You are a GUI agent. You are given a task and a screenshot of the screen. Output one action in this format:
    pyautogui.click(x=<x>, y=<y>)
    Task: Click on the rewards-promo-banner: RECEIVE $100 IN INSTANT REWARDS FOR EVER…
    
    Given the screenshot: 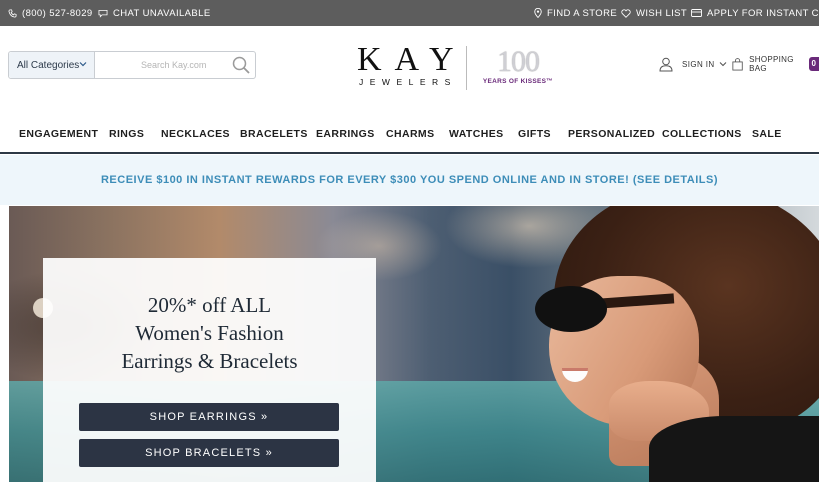 What is the action you would take?
    pyautogui.click(x=409, y=180)
    